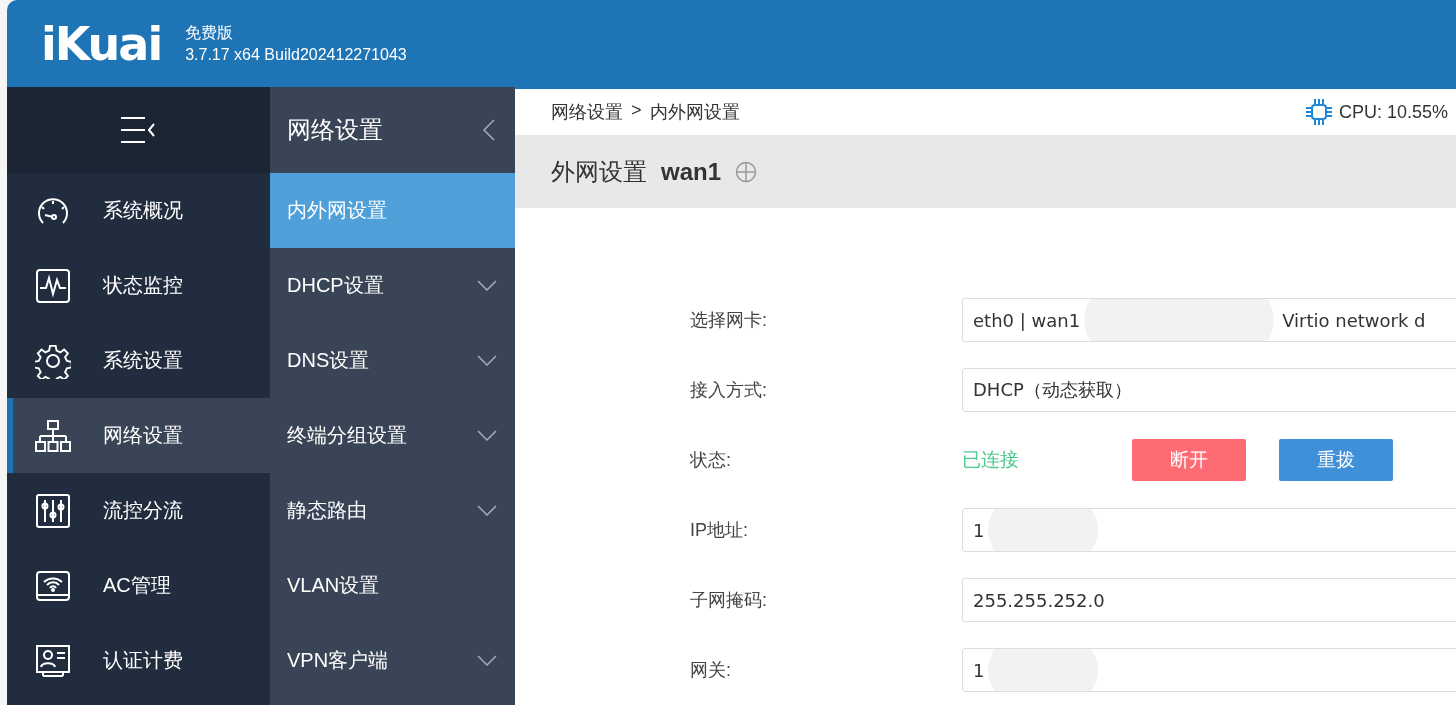 The width and height of the screenshot is (1456, 705). Describe the element at coordinates (587, 112) in the screenshot. I see `breadcrumb-item: 网络设置` at that location.